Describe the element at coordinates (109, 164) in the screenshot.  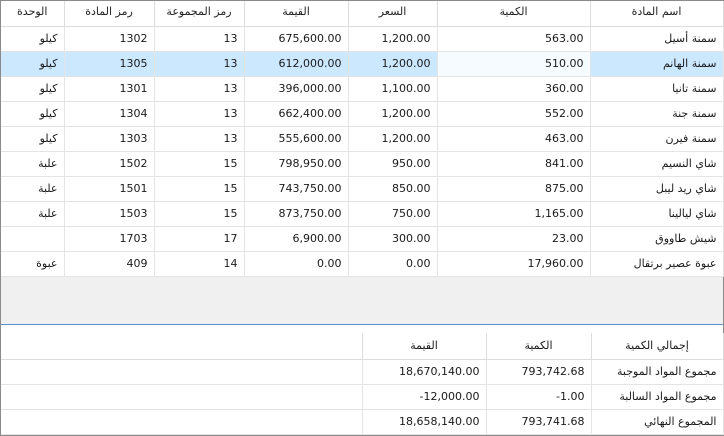
I see `cell-item-code: 1502` at that location.